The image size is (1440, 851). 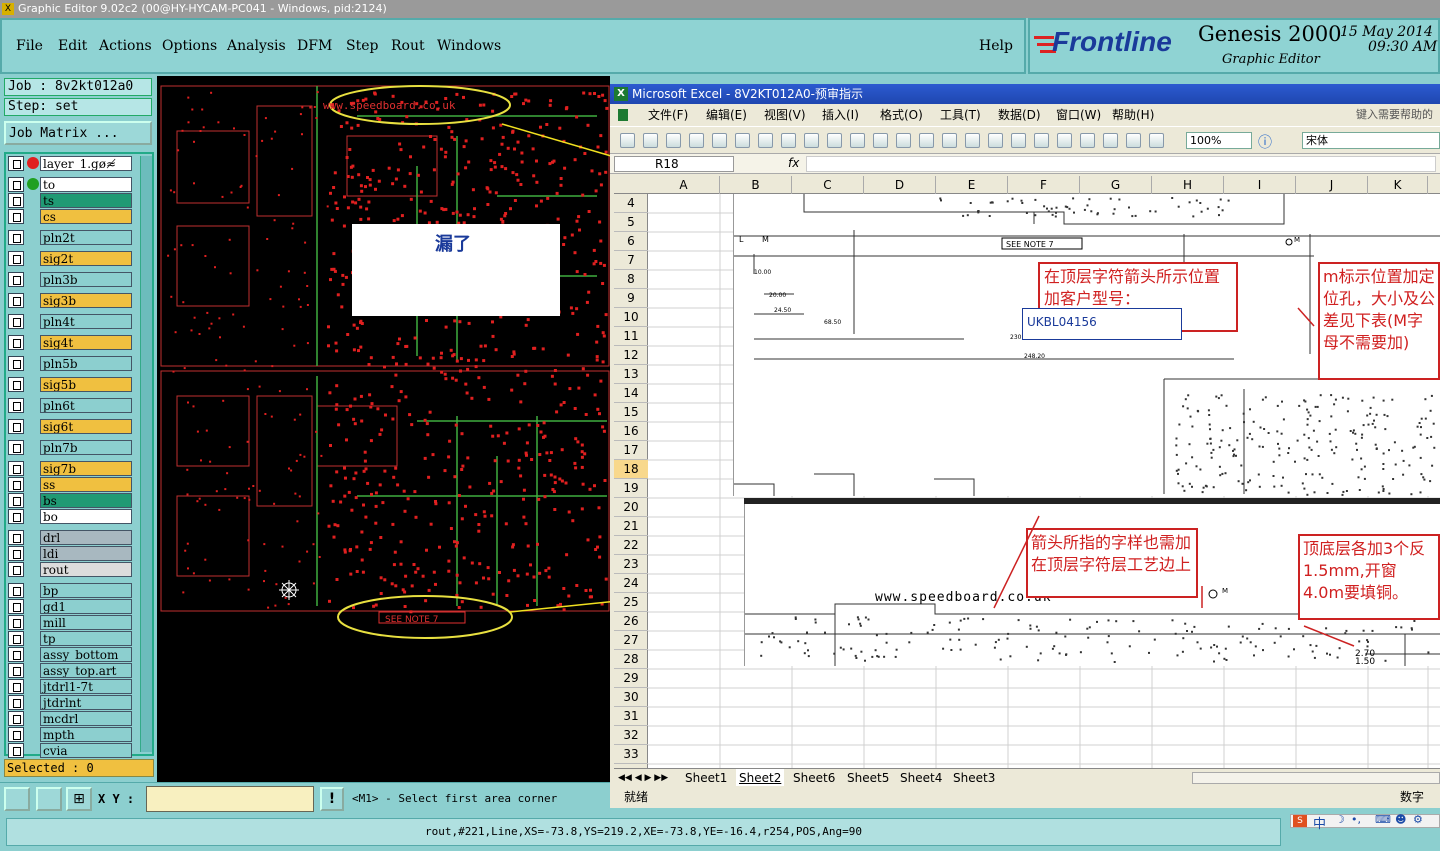 I want to click on layer-row: sig6t, so click(x=70, y=426).